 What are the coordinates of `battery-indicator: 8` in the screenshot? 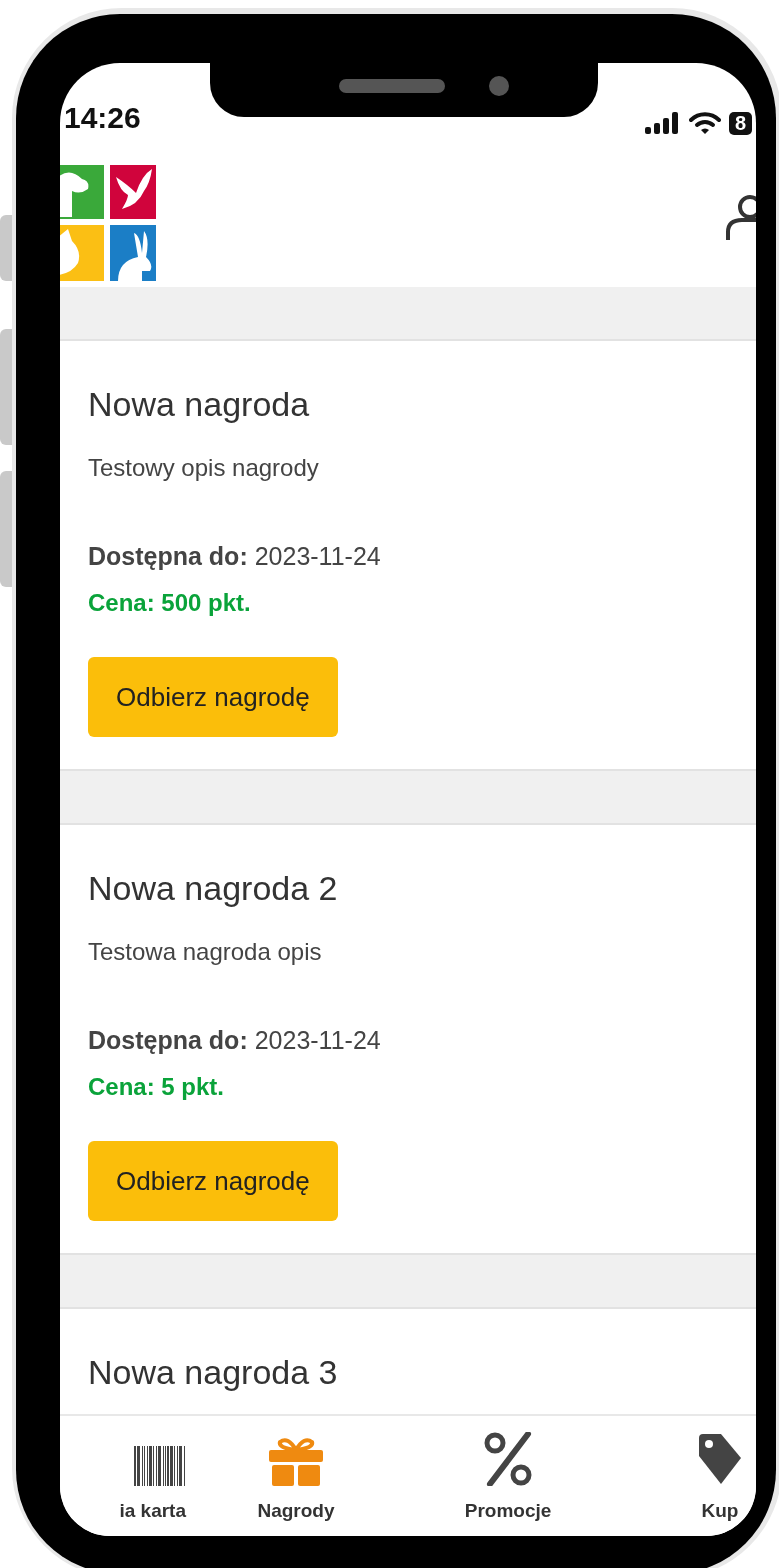 It's located at (740, 123).